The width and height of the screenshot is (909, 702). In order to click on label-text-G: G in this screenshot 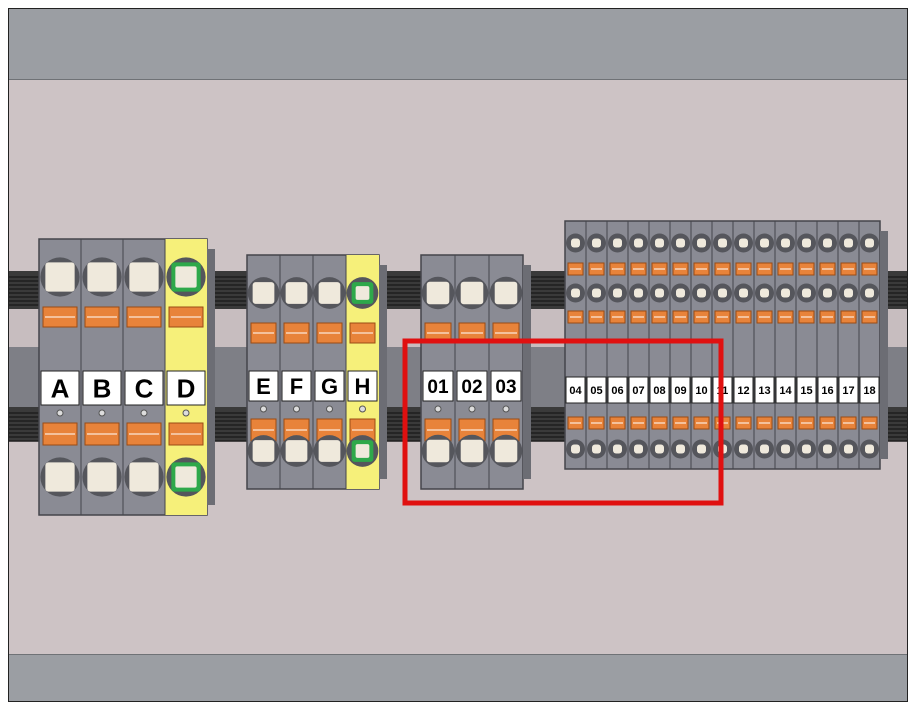, I will do `click(329, 386)`.